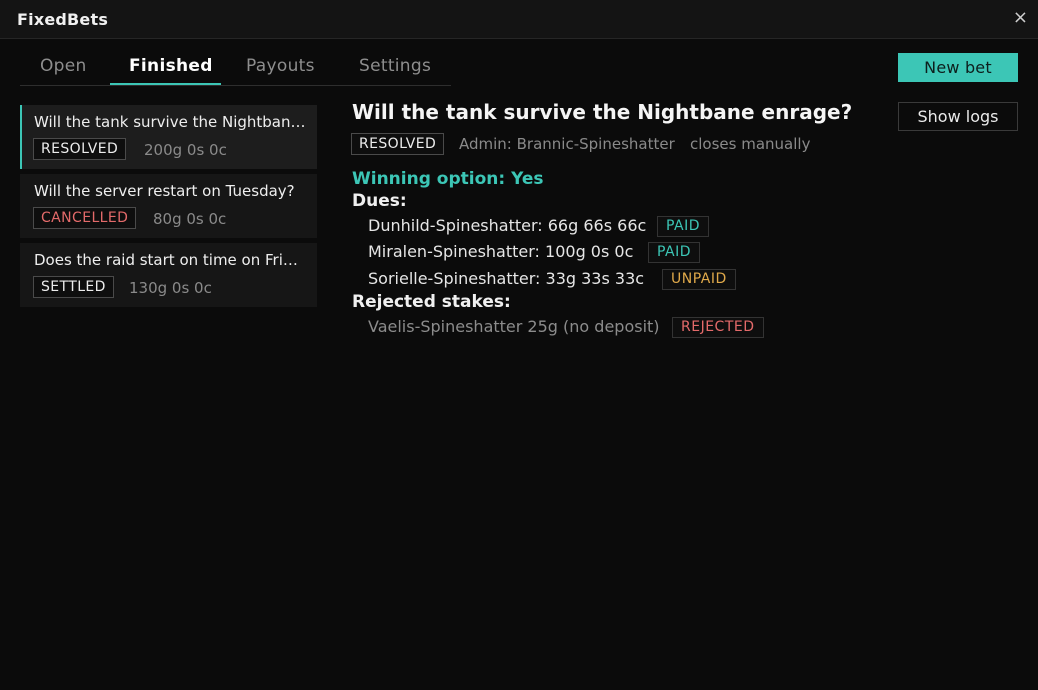  I want to click on bet-question: Does the raid start on time on Friday?, so click(170, 260).